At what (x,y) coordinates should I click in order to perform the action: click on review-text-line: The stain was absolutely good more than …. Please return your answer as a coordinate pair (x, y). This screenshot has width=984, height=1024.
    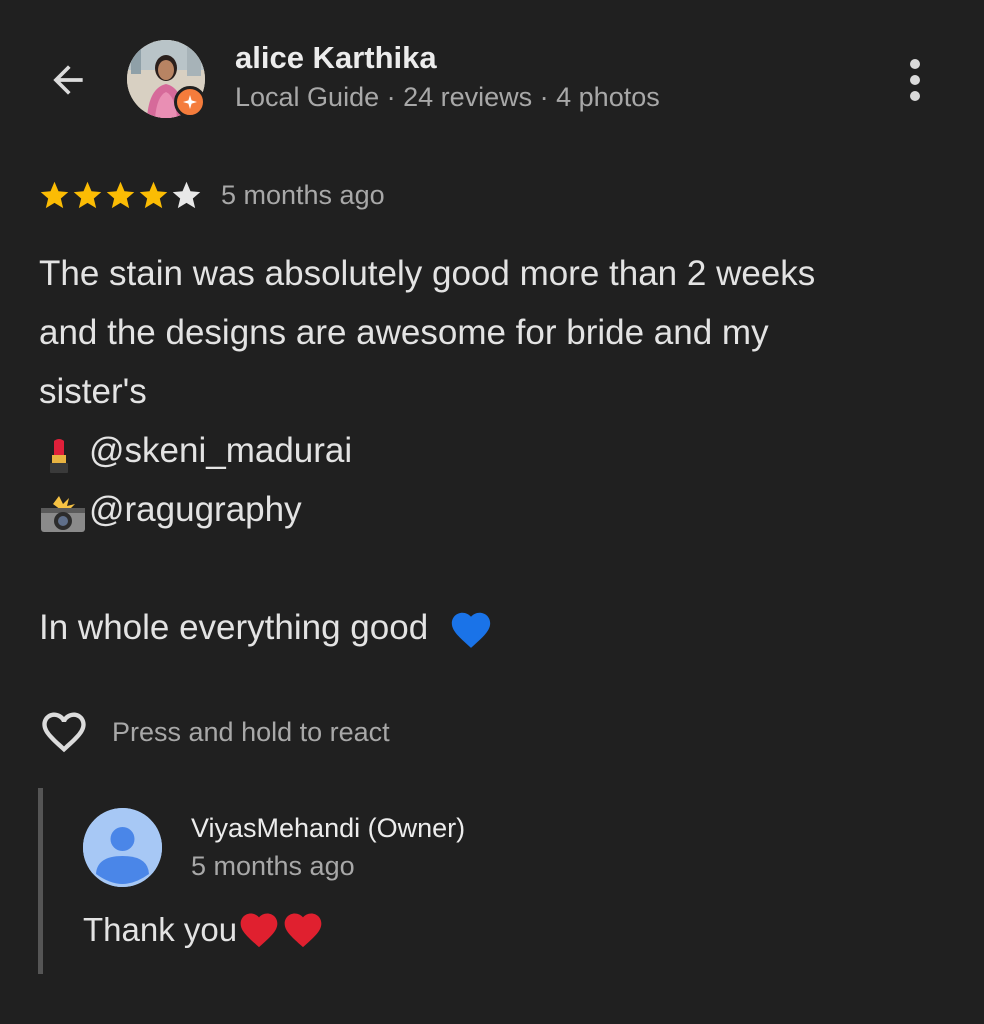
    Looking at the image, I should click on (427, 273).